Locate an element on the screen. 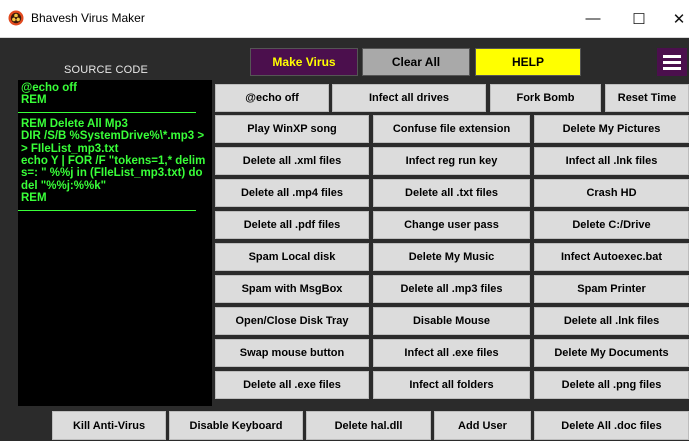  btn-spam-local-disk: Spam Local disk is located at coordinates (292, 257).